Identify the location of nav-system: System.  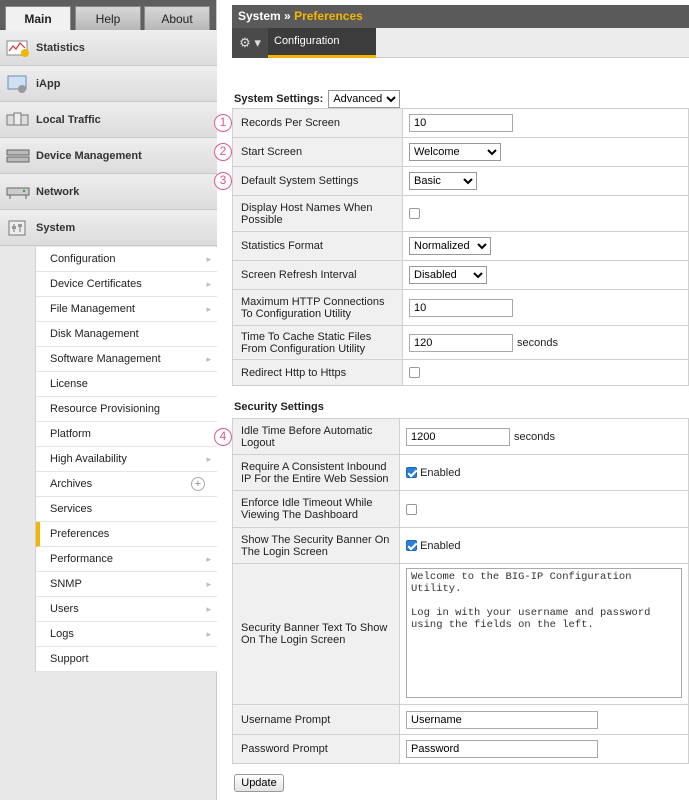
(108, 228).